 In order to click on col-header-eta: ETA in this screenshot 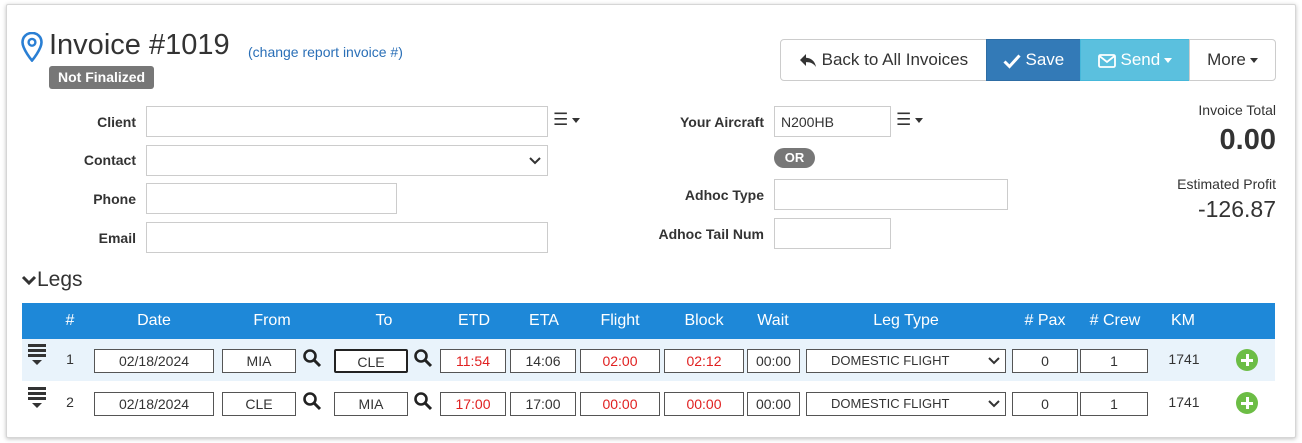, I will do `click(544, 320)`.